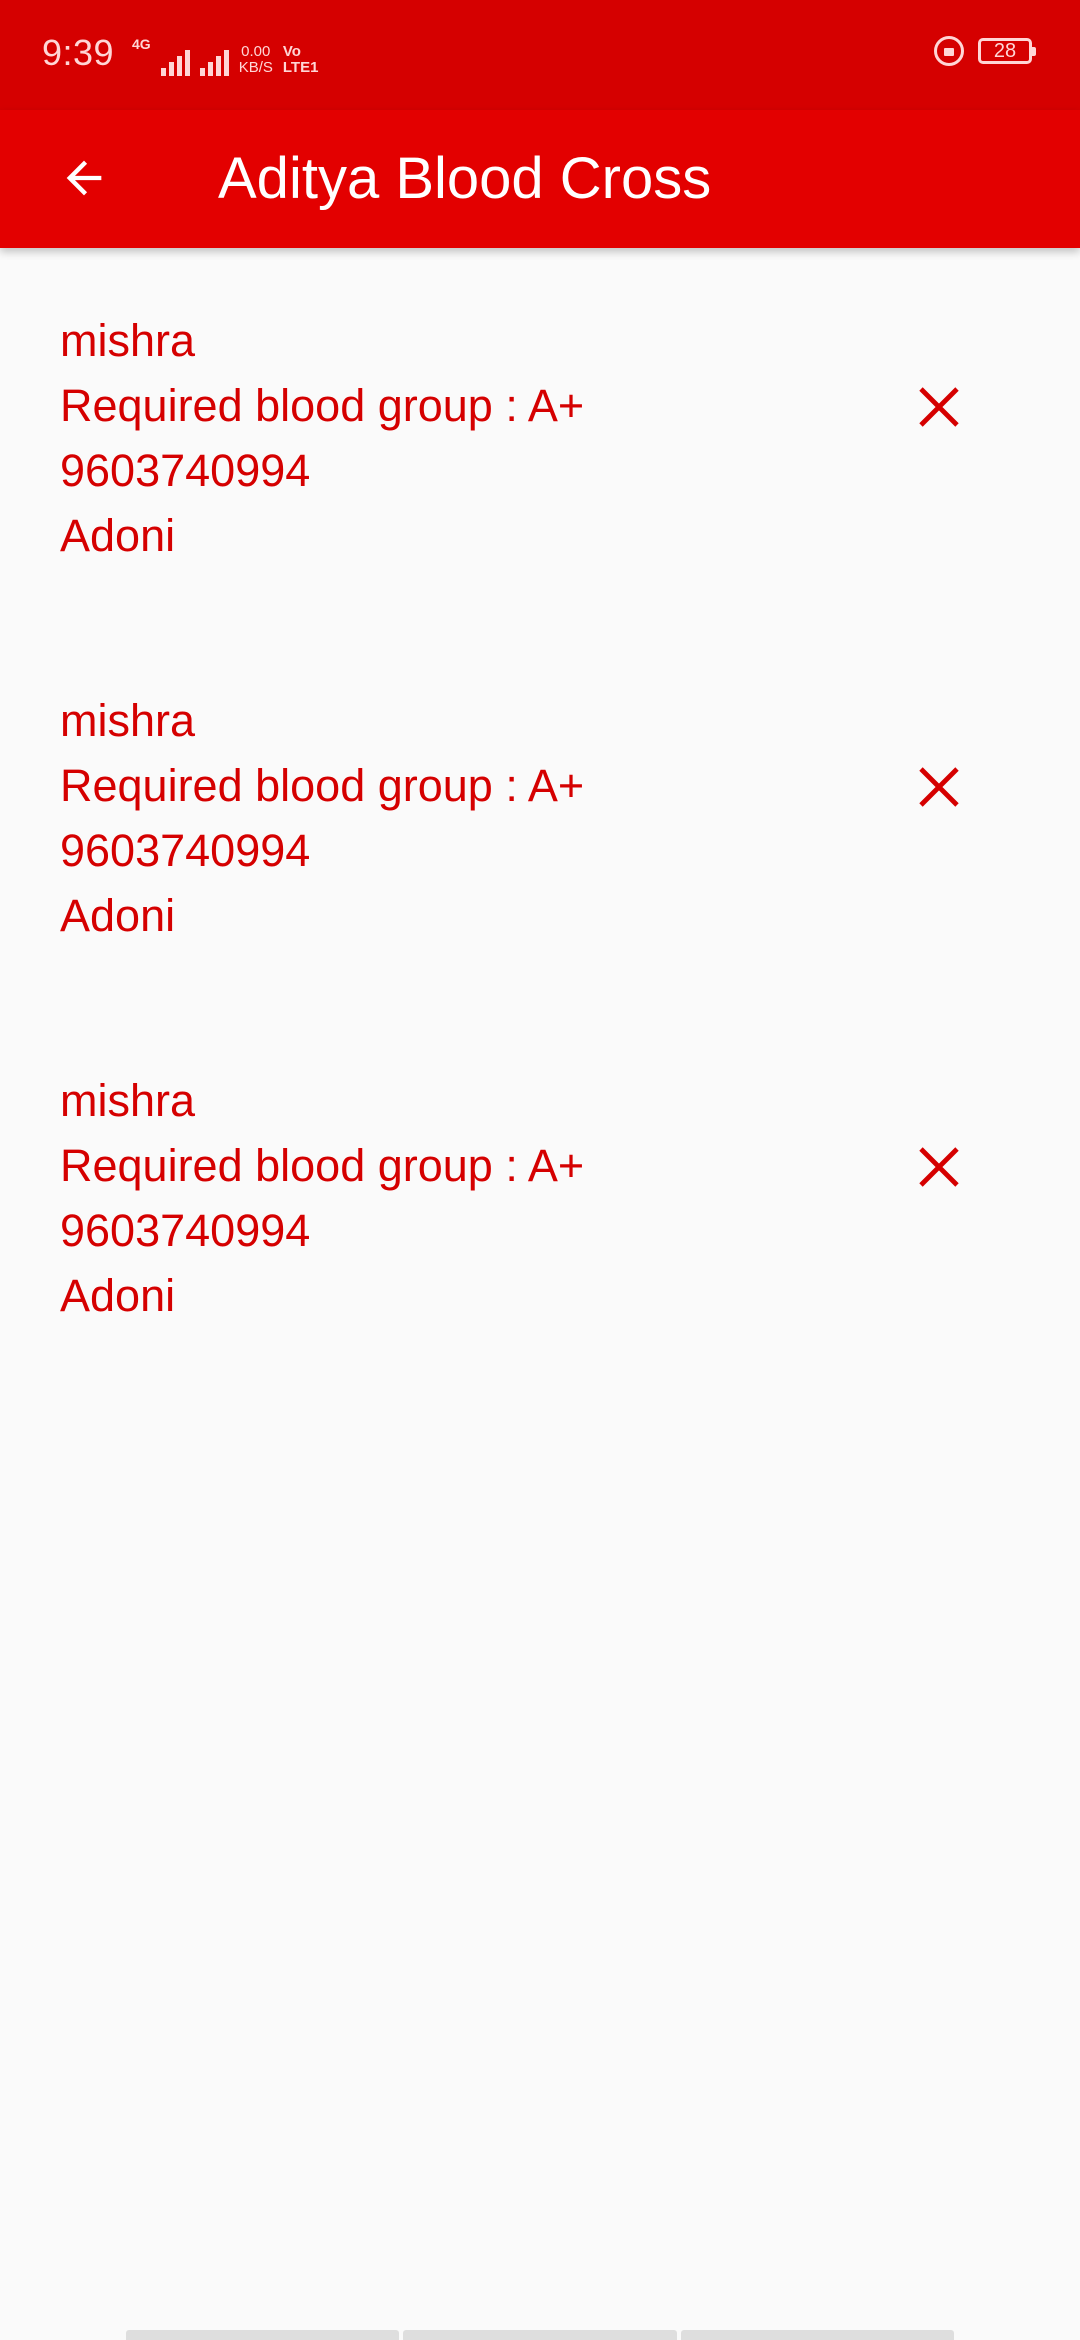 The image size is (1080, 2340). Describe the element at coordinates (291, 51) in the screenshot. I see `volte-top: Vo` at that location.